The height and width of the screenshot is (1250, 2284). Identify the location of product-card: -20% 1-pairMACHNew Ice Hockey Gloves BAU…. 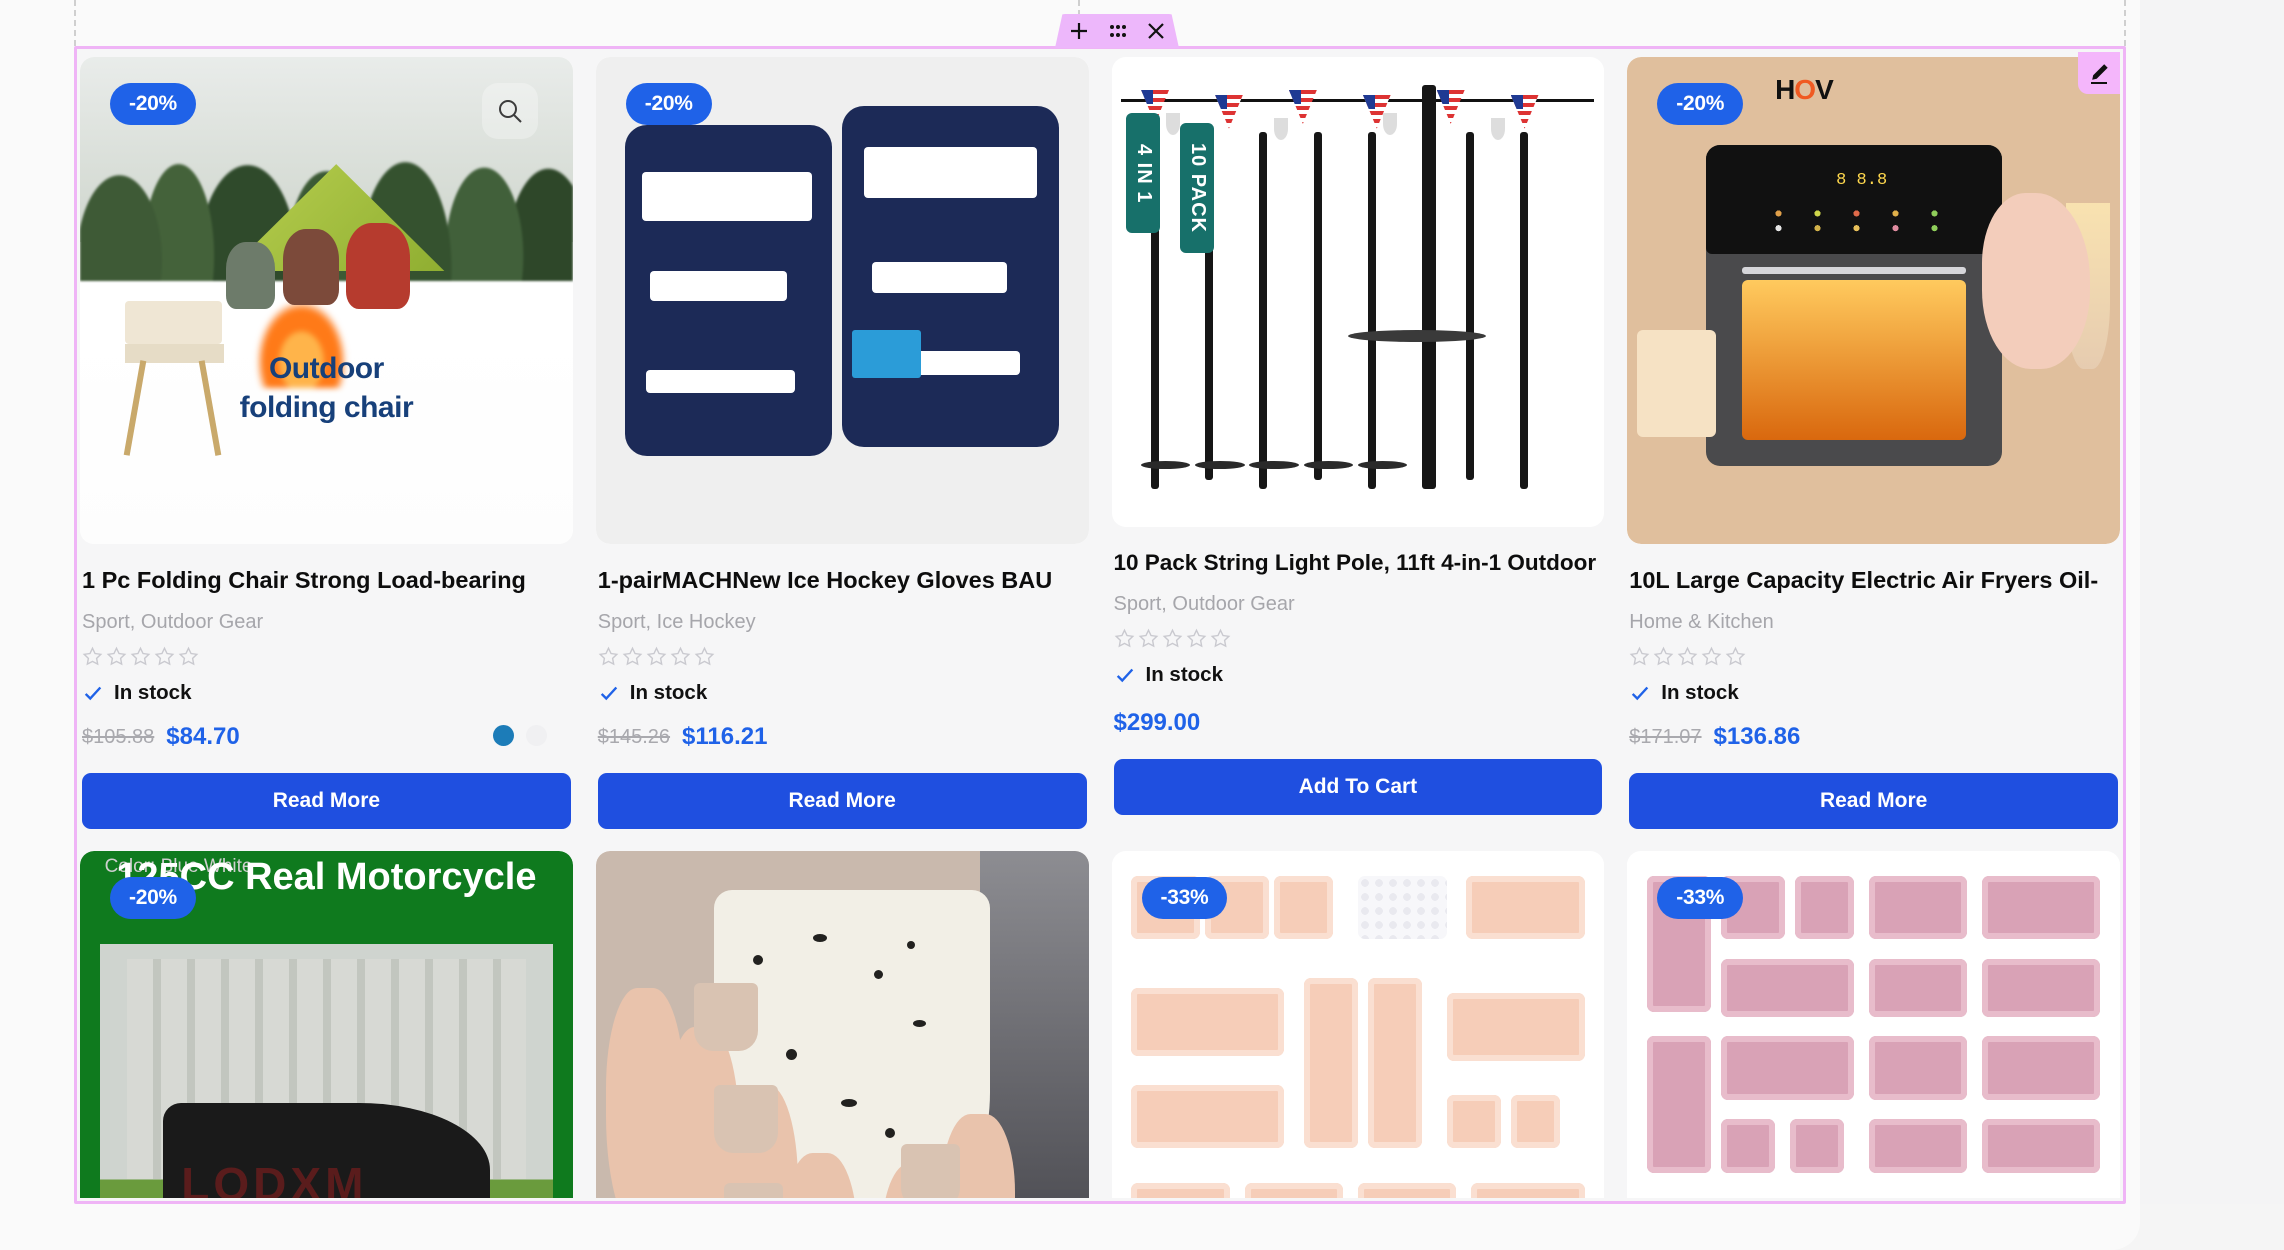
(842, 441).